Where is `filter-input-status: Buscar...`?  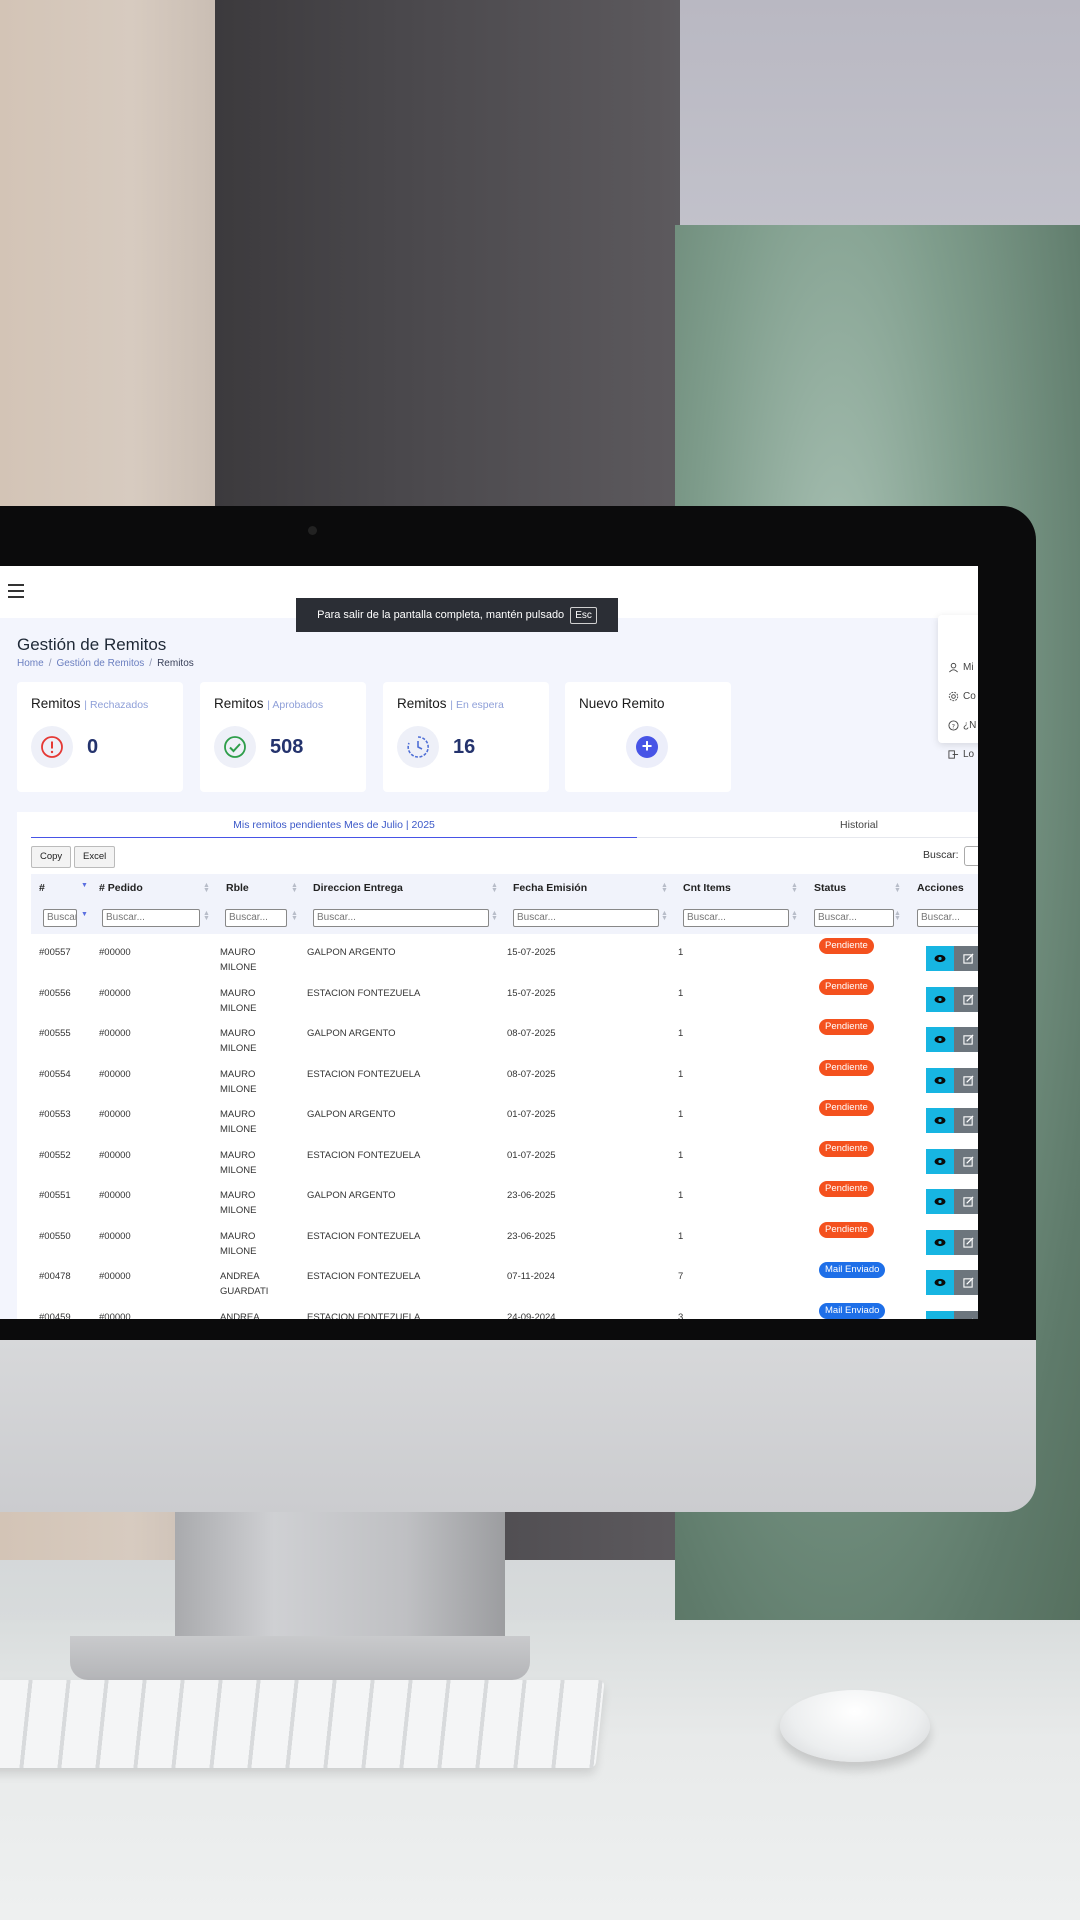
filter-input-status: Buscar... is located at coordinates (854, 918).